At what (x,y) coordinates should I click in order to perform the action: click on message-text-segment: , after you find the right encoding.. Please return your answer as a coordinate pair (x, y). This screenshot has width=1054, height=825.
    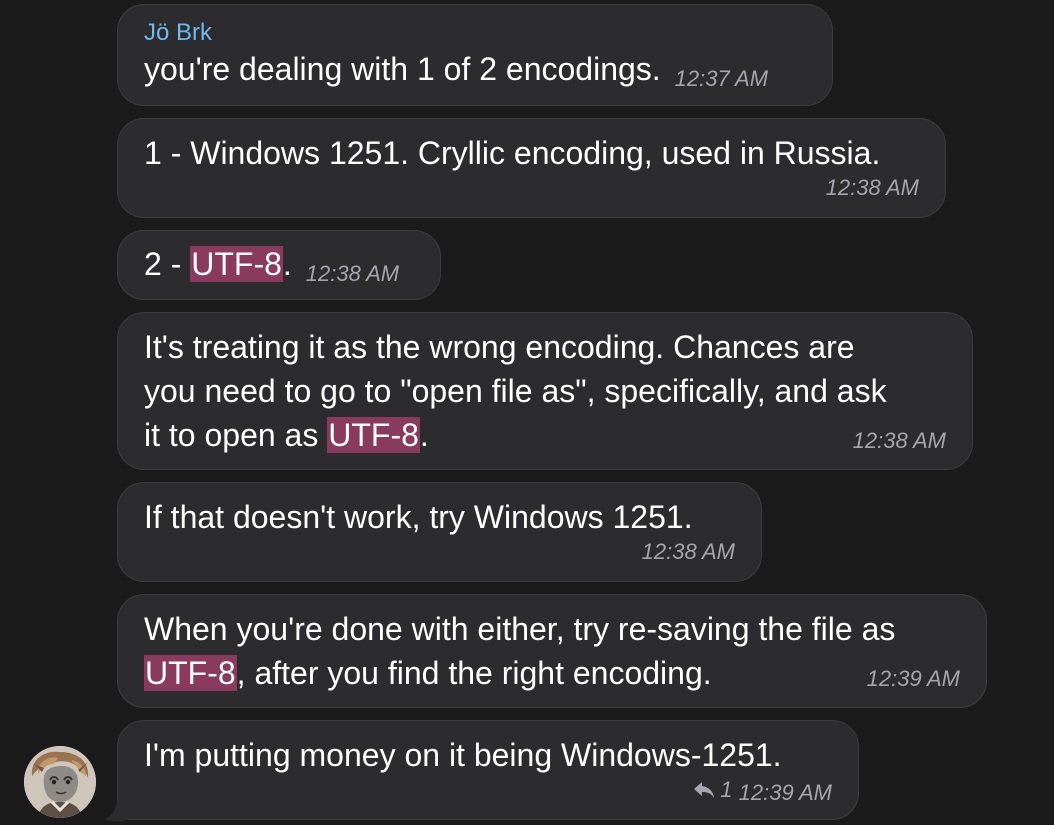
    Looking at the image, I should click on (474, 673).